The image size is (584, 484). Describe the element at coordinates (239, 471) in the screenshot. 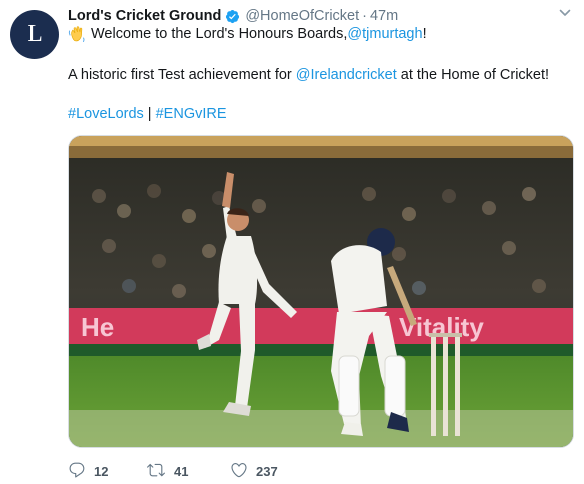

I see `heart-icon` at that location.